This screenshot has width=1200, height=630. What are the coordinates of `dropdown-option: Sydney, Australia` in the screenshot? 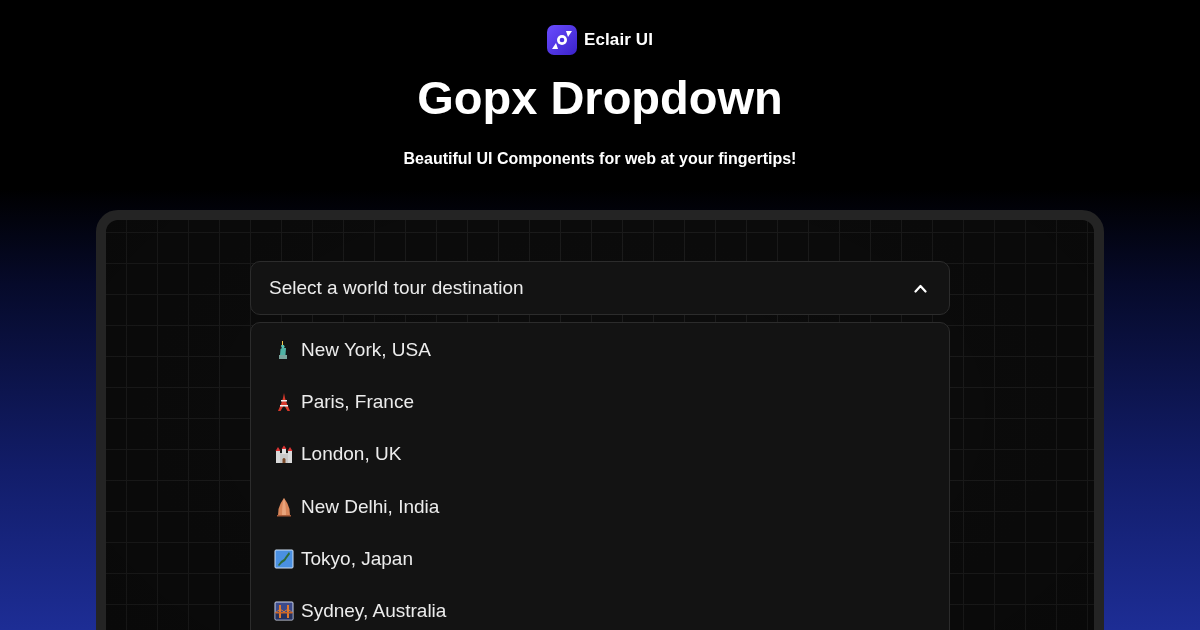 It's located at (600, 607).